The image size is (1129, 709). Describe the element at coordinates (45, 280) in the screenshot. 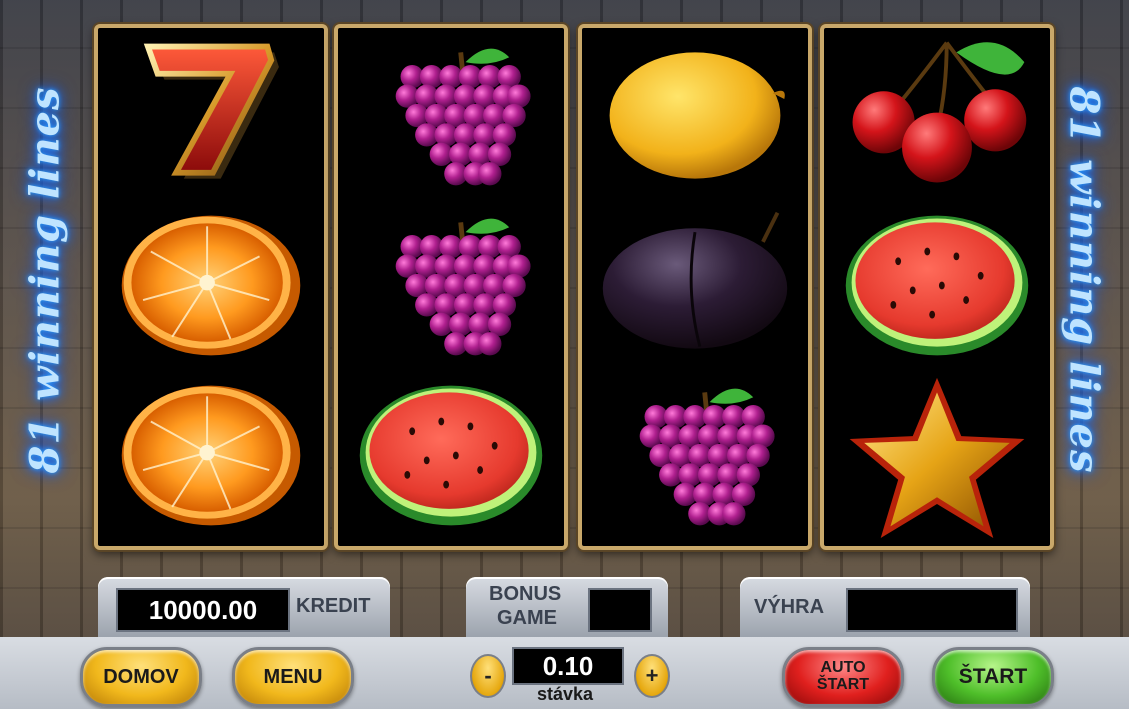

I see `winning-lines-text-left: 81 winning lines` at that location.